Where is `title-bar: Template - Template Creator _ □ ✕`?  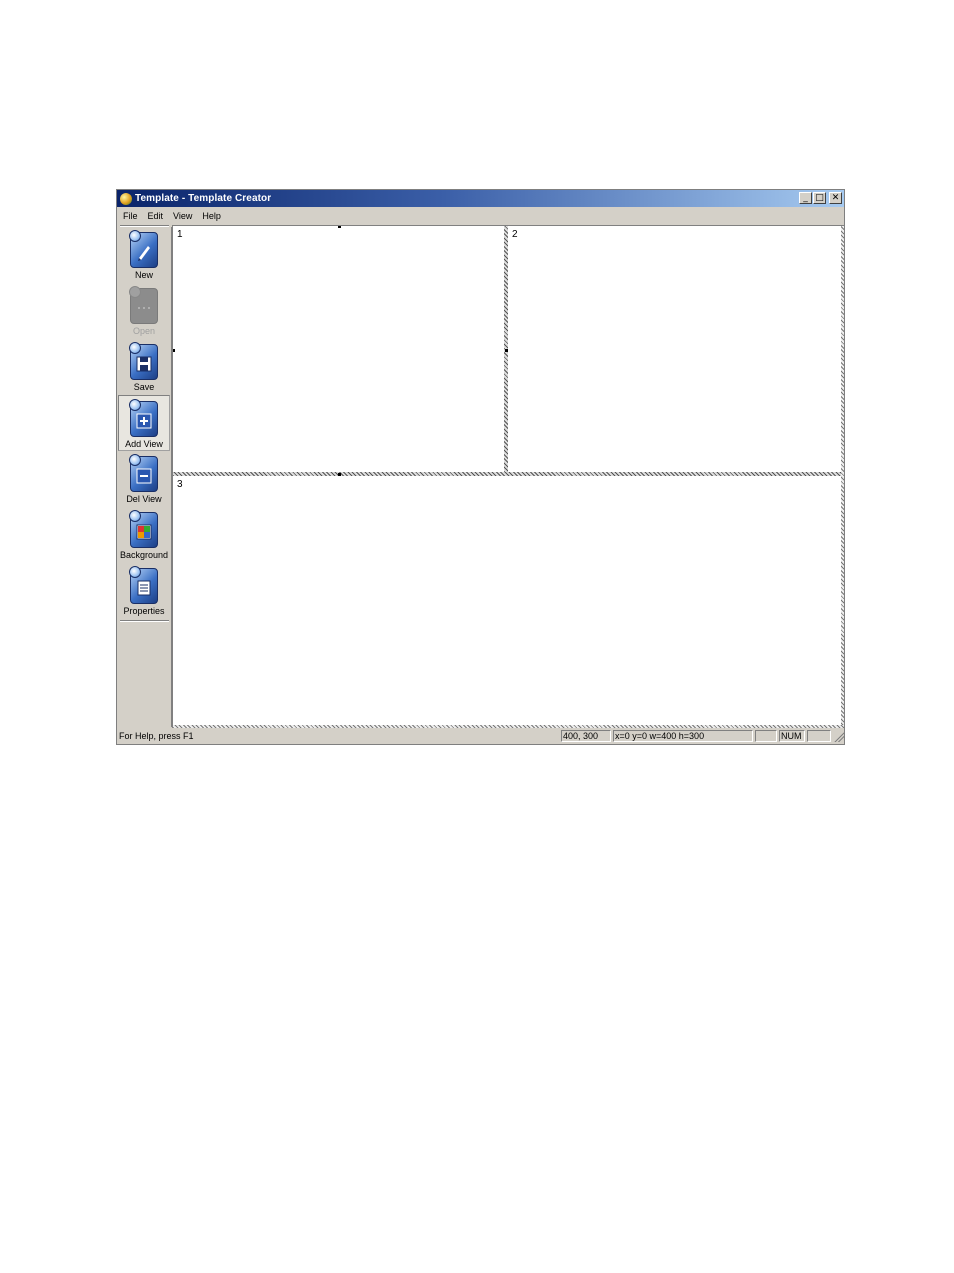 title-bar: Template - Template Creator _ □ ✕ is located at coordinates (480, 198).